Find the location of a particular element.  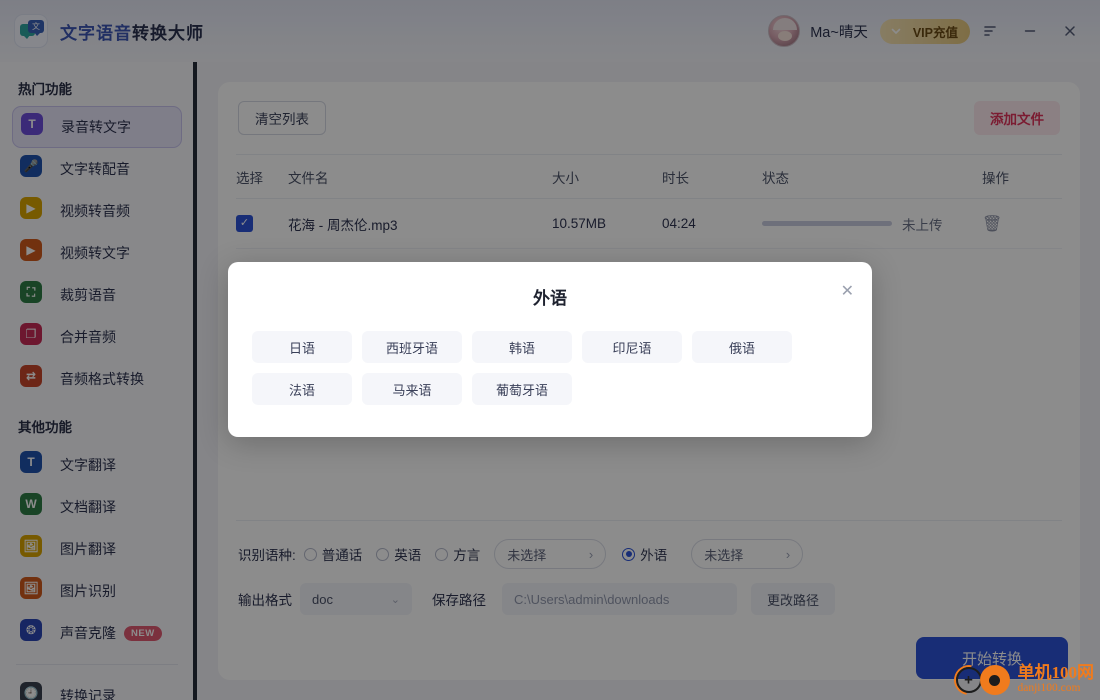

foreign-language-dialog: 外语 ✕ 日语 西班牙语 韩语 印尼语 俄语法语 马来语 葡萄牙语 is located at coordinates (550, 349).